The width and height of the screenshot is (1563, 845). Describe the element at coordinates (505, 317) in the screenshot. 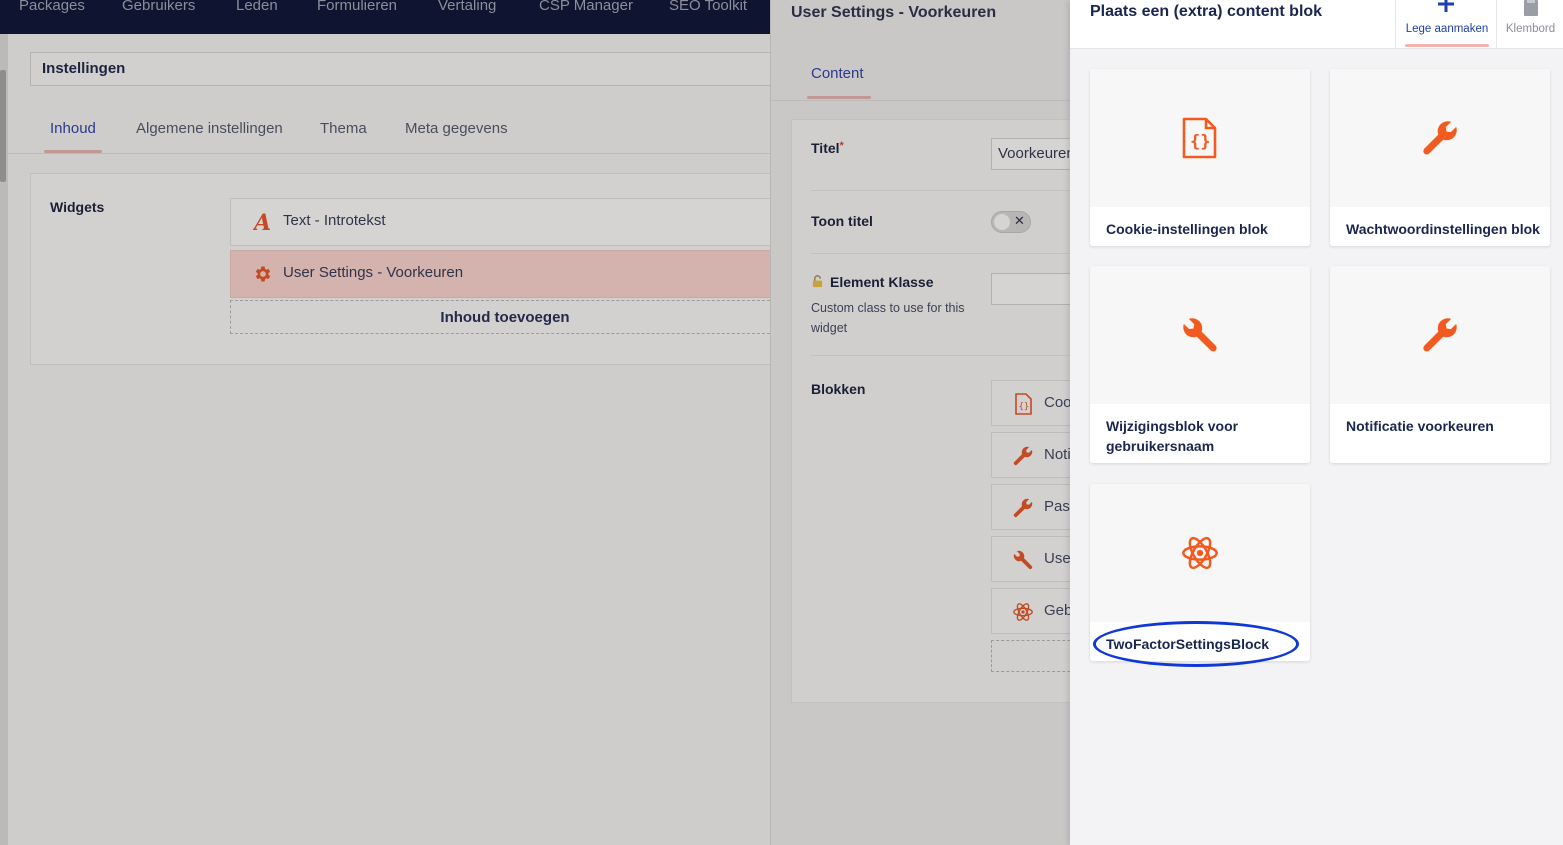

I see `add-content-button: Inhoud toevoegen` at that location.